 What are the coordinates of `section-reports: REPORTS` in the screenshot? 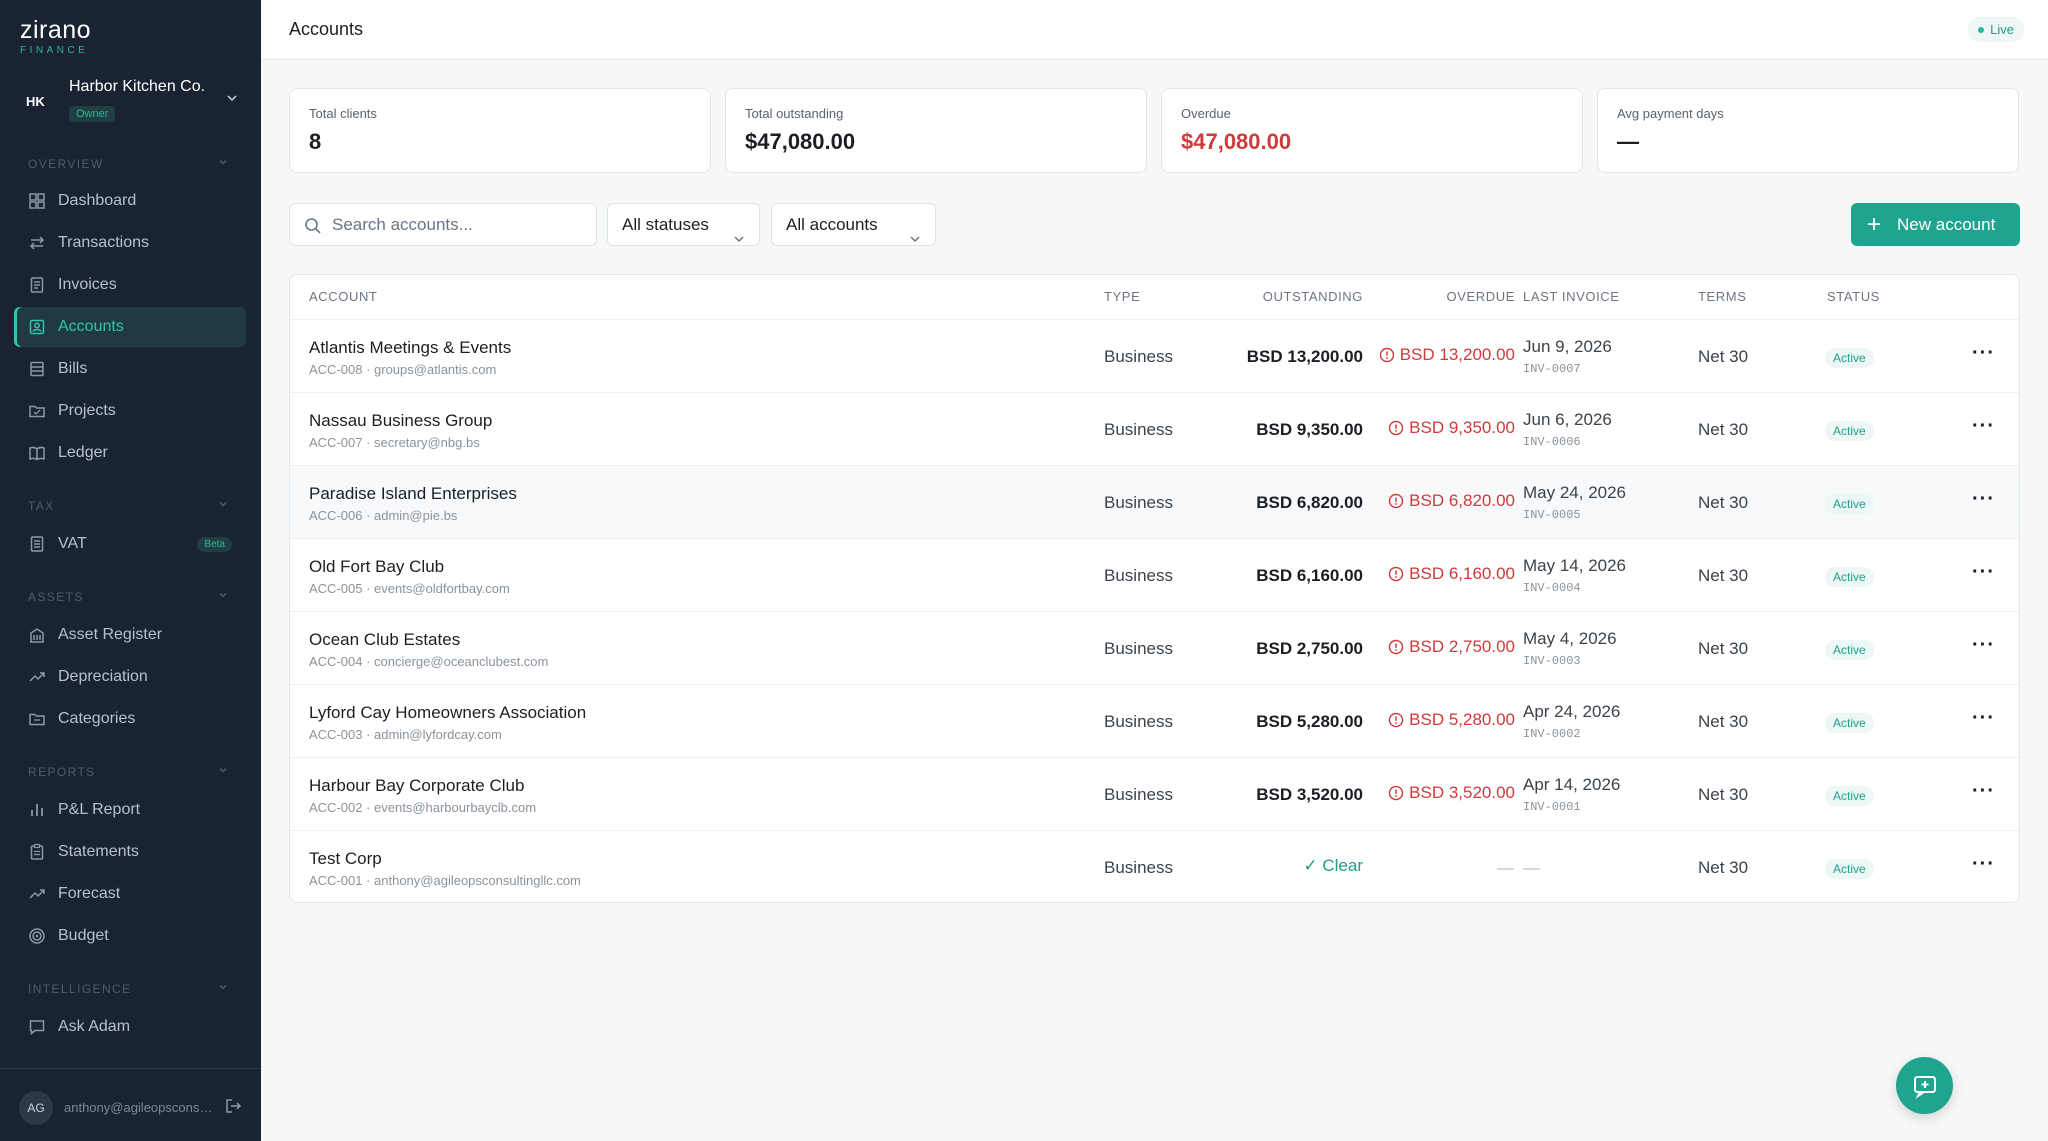 It's located at (62, 772).